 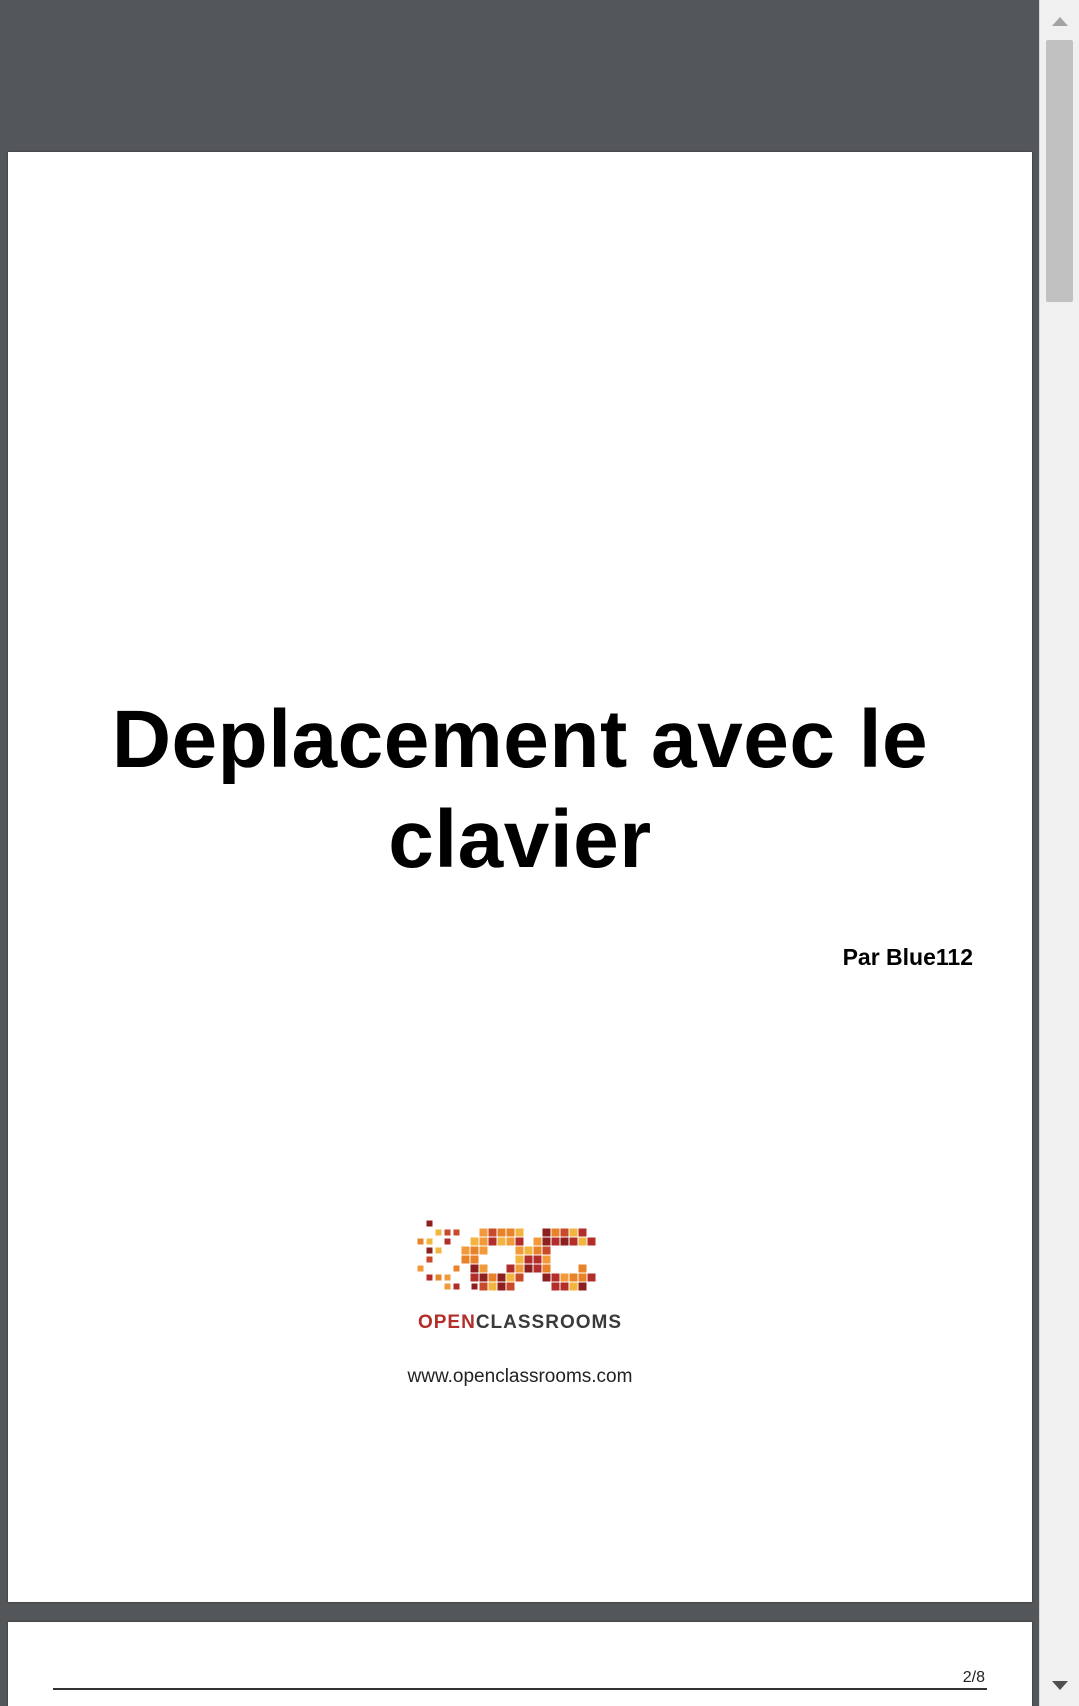 What do you see at coordinates (520, 1689) in the screenshot?
I see `header-rule` at bounding box center [520, 1689].